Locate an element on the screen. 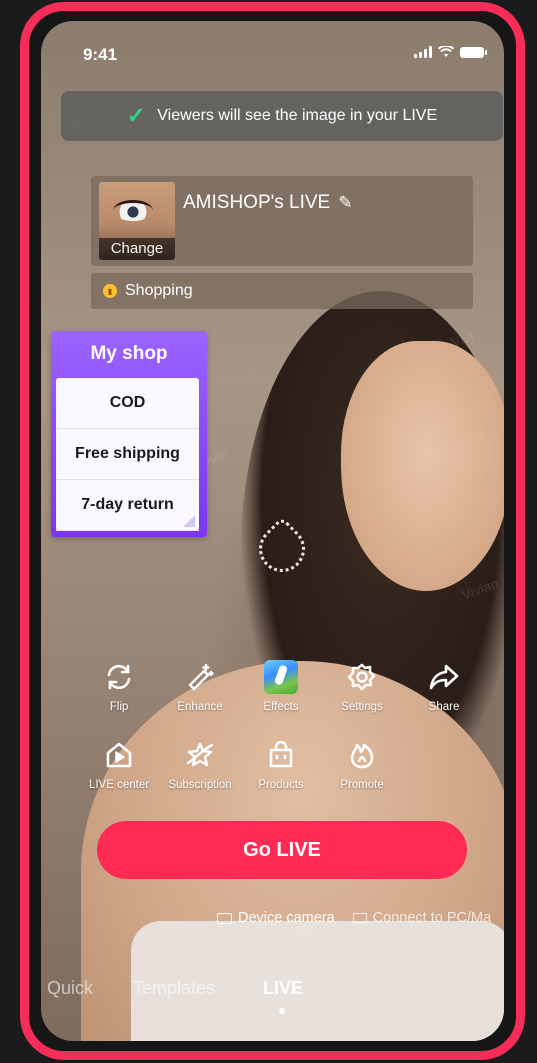 The image size is (537, 1063). camera-source-options: Device camera Connect to PC/Ma is located at coordinates (354, 918).